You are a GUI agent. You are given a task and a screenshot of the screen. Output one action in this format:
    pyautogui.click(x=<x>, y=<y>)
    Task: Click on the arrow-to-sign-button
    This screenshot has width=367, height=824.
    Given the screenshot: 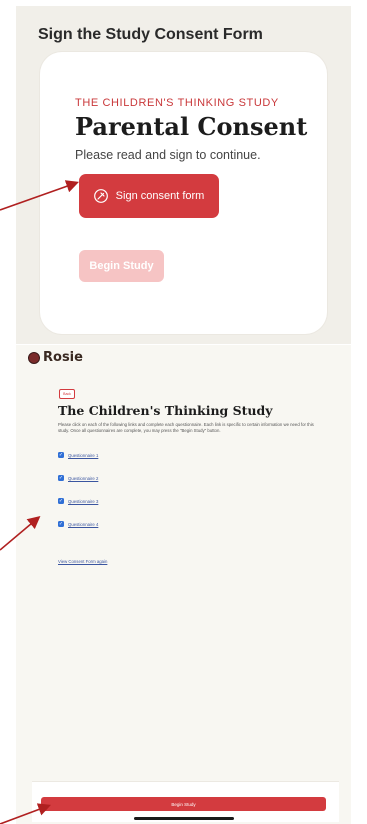 What is the action you would take?
    pyautogui.click(x=40, y=195)
    